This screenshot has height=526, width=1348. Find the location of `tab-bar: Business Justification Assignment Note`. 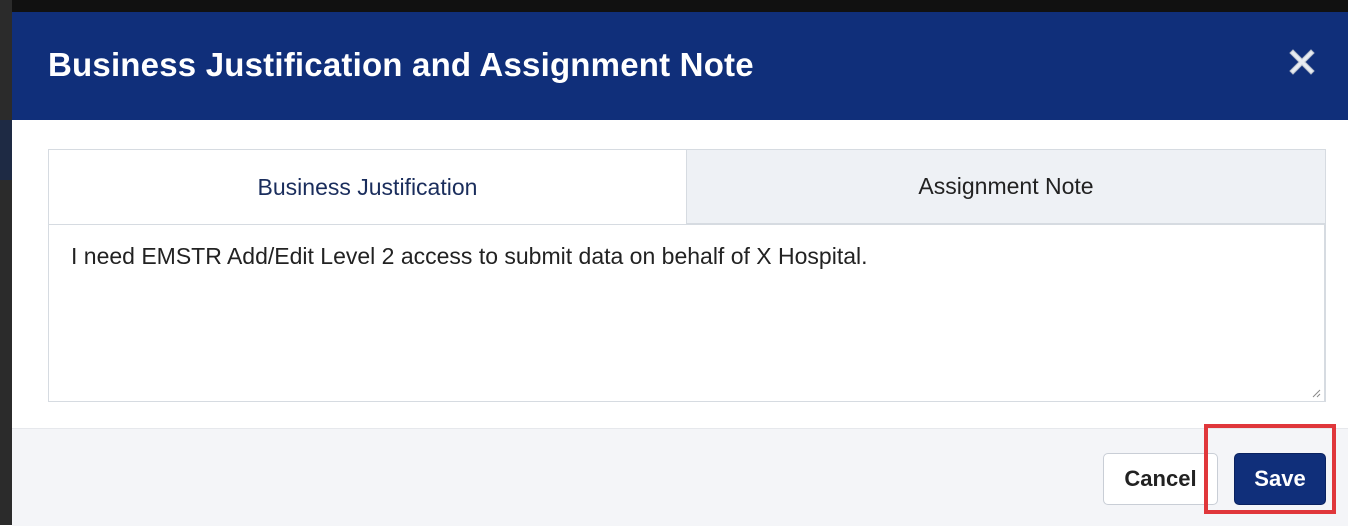

tab-bar: Business Justification Assignment Note is located at coordinates (687, 187).